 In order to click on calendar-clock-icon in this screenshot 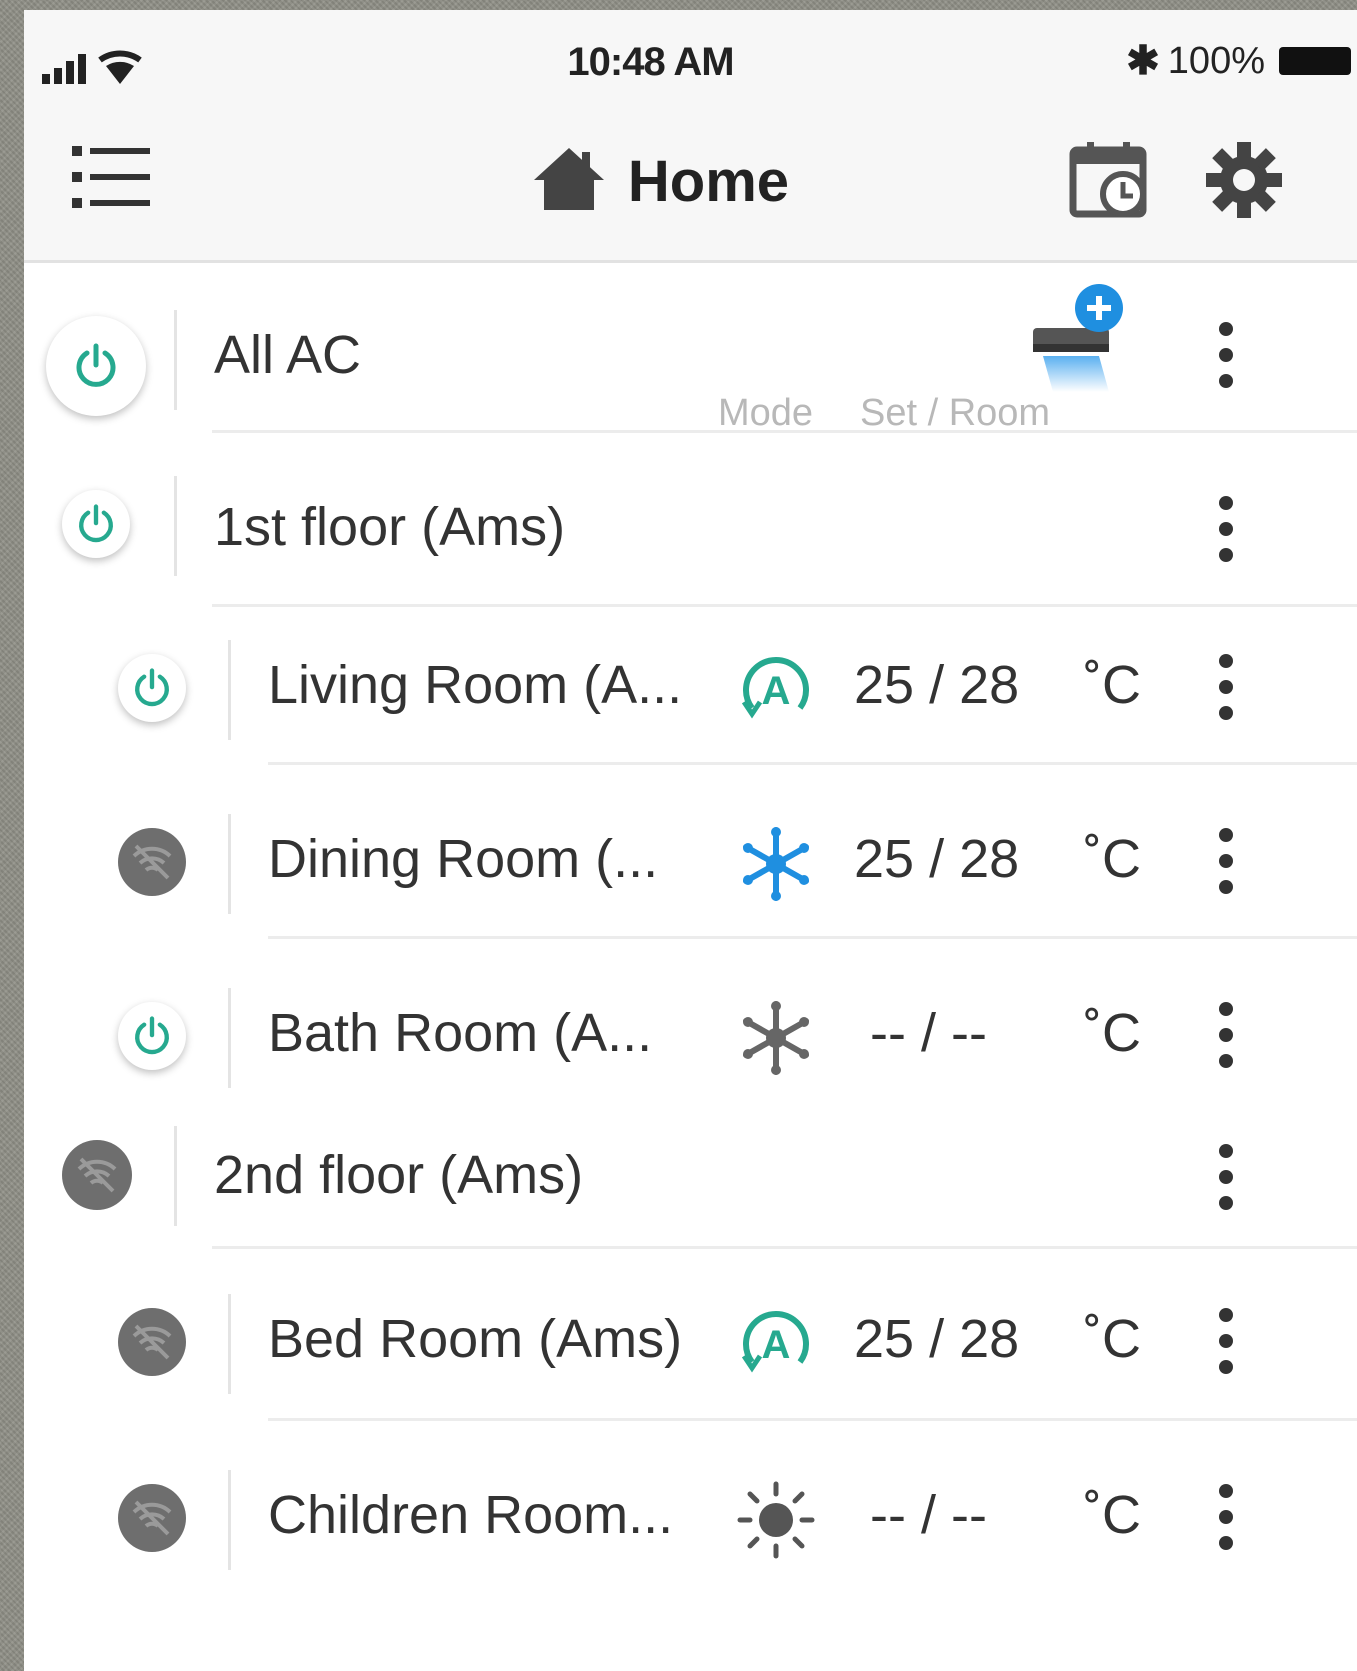, I will do `click(1111, 182)`.